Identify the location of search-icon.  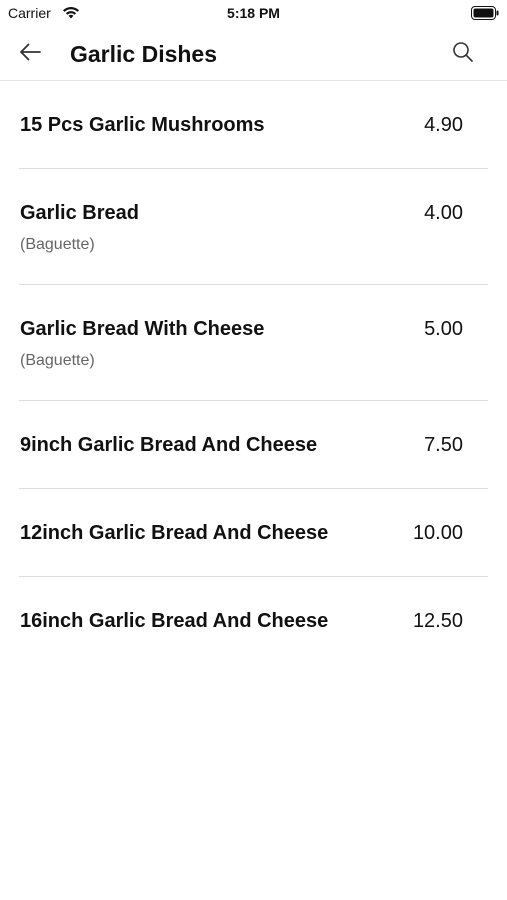
(463, 54).